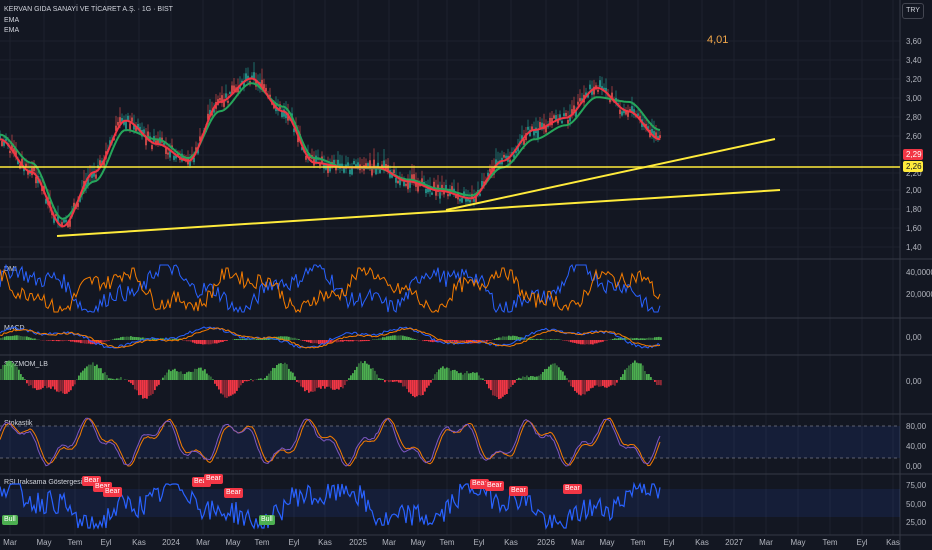 The image size is (932, 550). Describe the element at coordinates (203, 542) in the screenshot. I see `time-tick: Mar` at that location.